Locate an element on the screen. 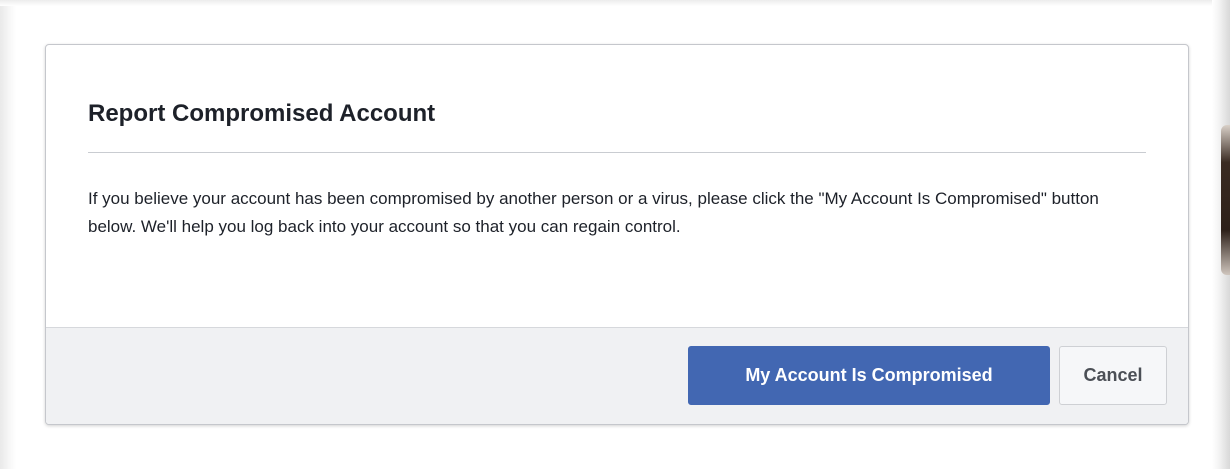 This screenshot has height=469, width=1230. backdrop-image-sliver is located at coordinates (1225, 200).